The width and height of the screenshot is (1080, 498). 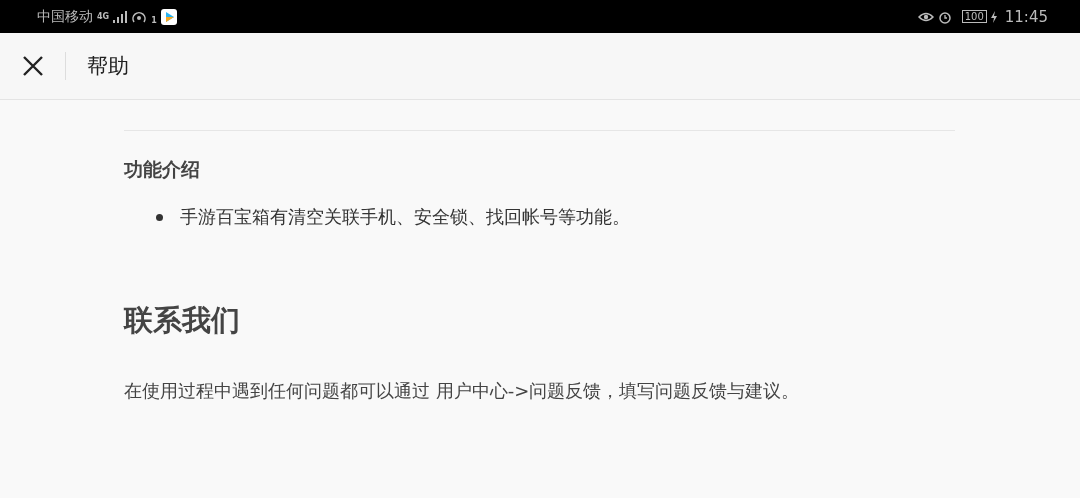 What do you see at coordinates (154, 20) in the screenshot?
I see `hotspot-count: 1` at bounding box center [154, 20].